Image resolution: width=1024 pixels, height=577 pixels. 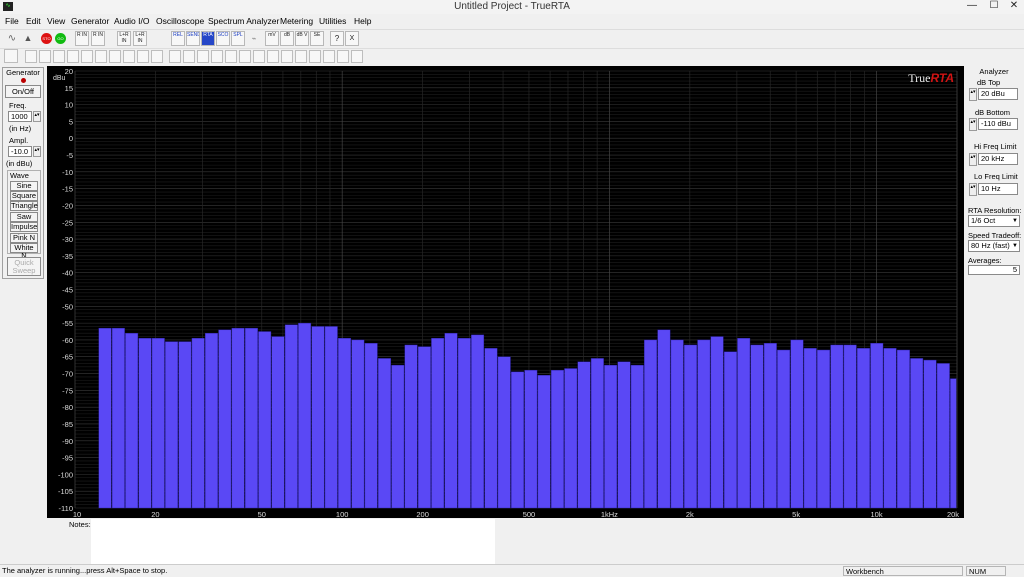 What do you see at coordinates (332, 21) in the screenshot?
I see `menu-utilities: Utilities` at bounding box center [332, 21].